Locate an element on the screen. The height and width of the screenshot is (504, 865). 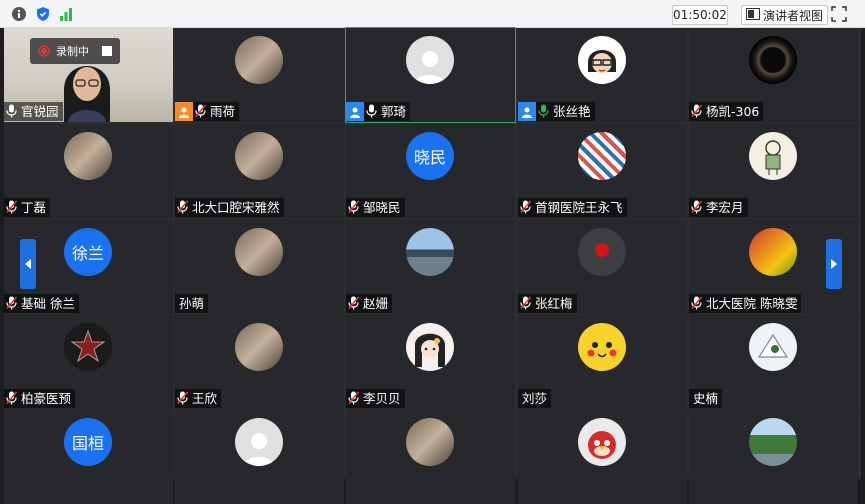
participant-tile: 首钢医院王永飞 is located at coordinates (602, 171).